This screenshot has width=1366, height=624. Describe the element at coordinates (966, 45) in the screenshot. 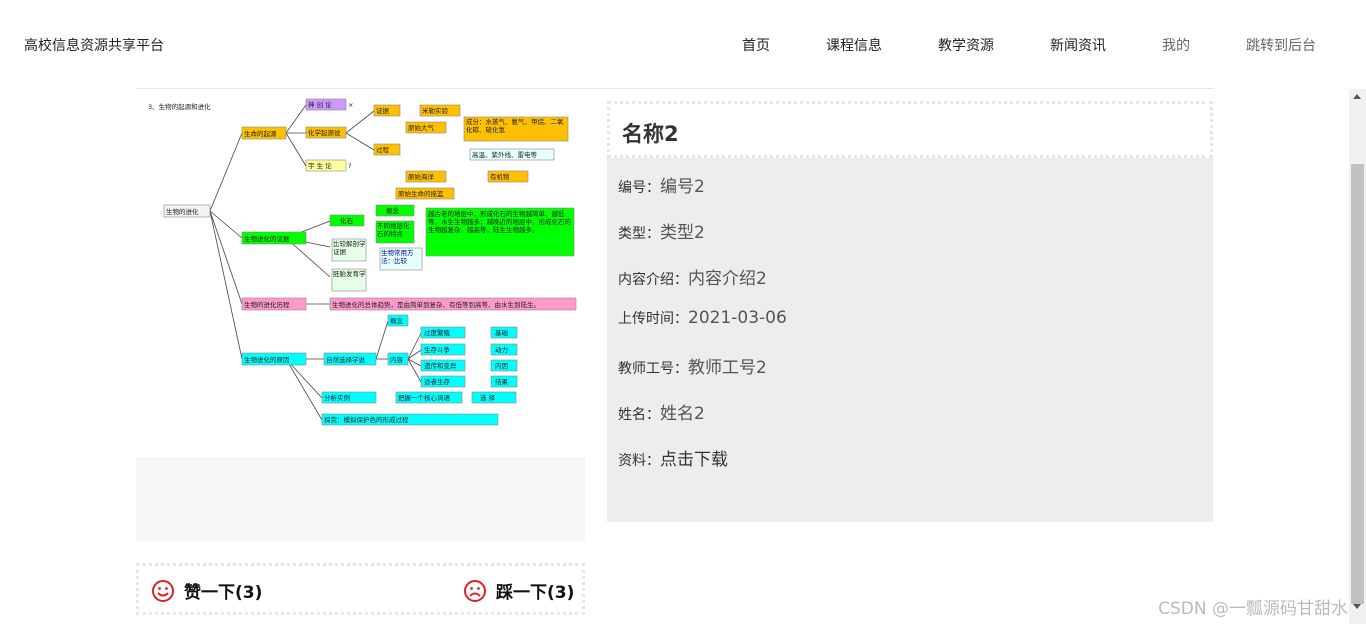

I see `nav-teaching-resources: 教学资源` at that location.